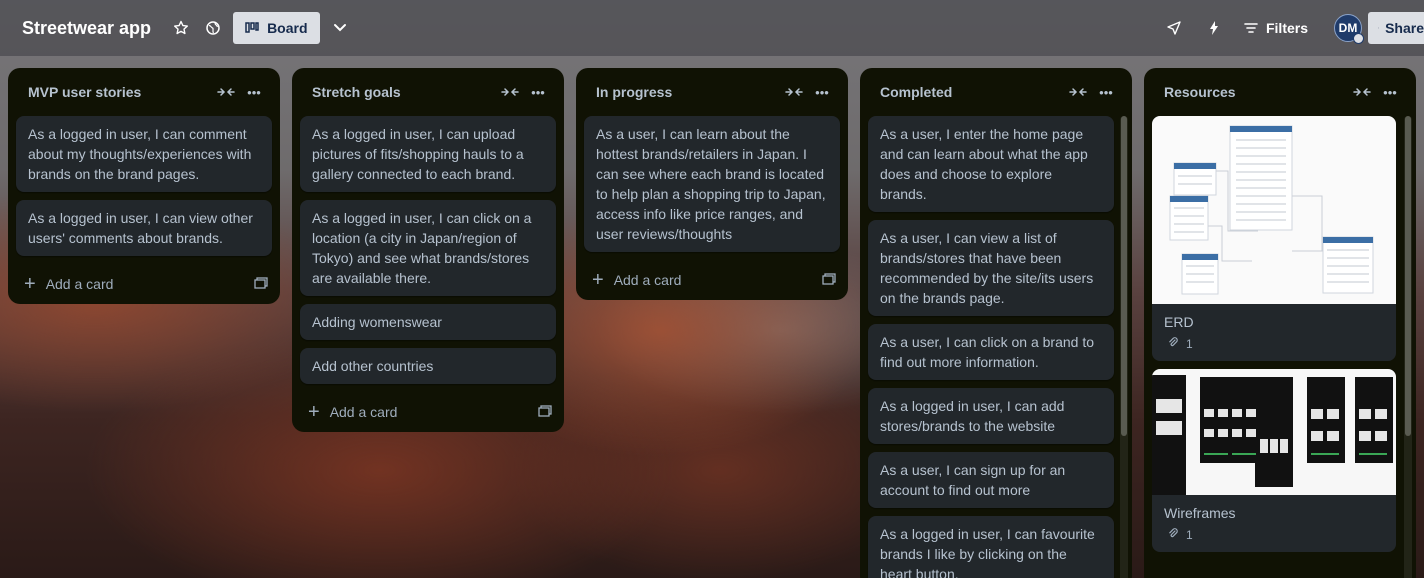  I want to click on list-header: Completed •••, so click(996, 92).